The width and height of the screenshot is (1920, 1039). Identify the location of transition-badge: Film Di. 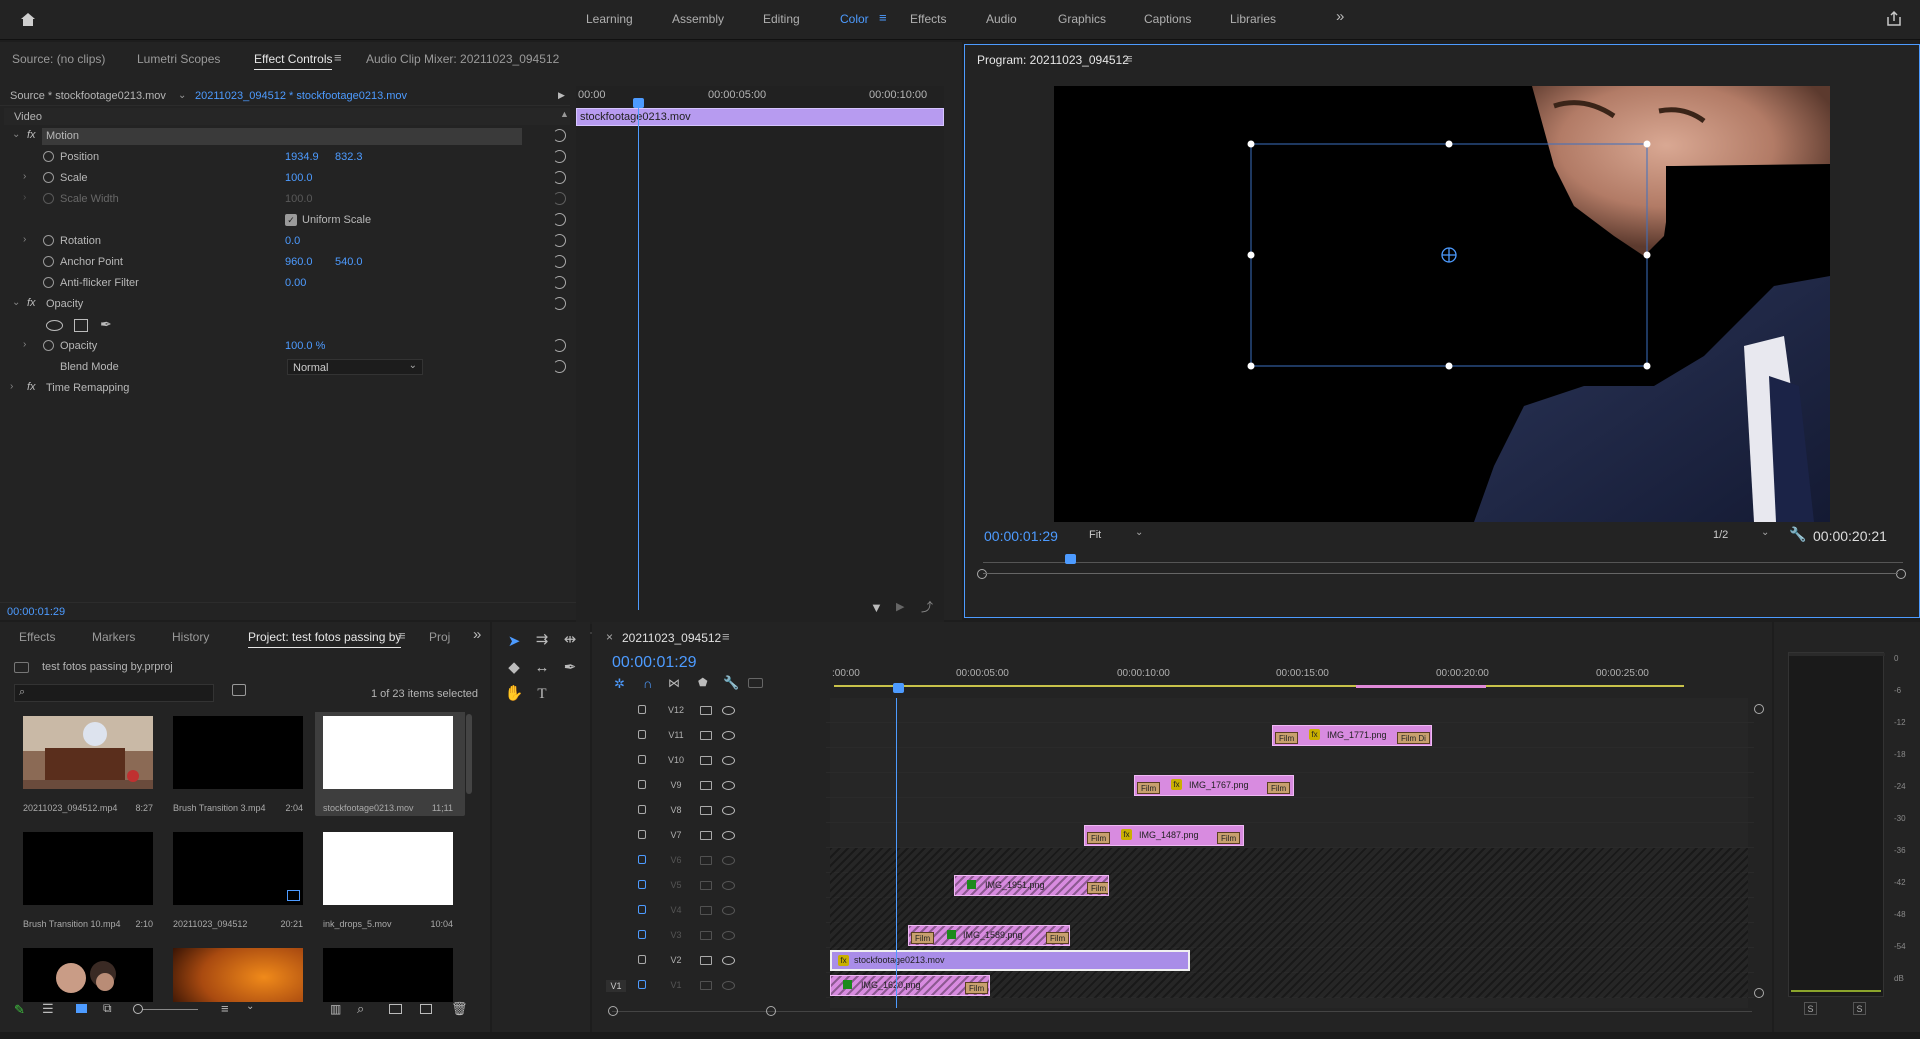
(1413, 738).